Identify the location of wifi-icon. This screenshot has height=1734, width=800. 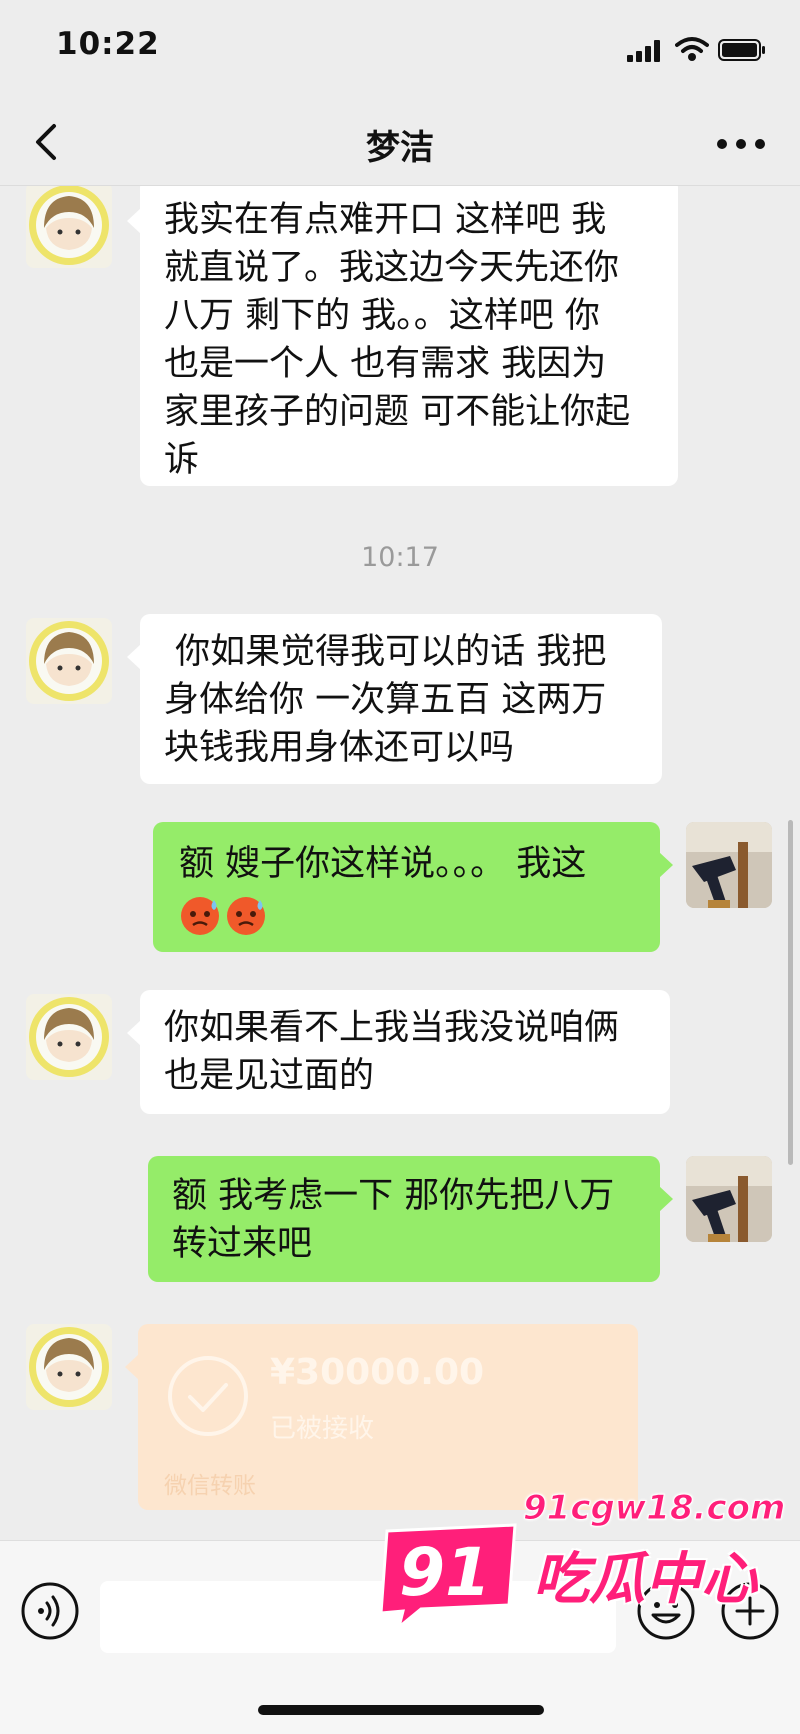
(692, 49).